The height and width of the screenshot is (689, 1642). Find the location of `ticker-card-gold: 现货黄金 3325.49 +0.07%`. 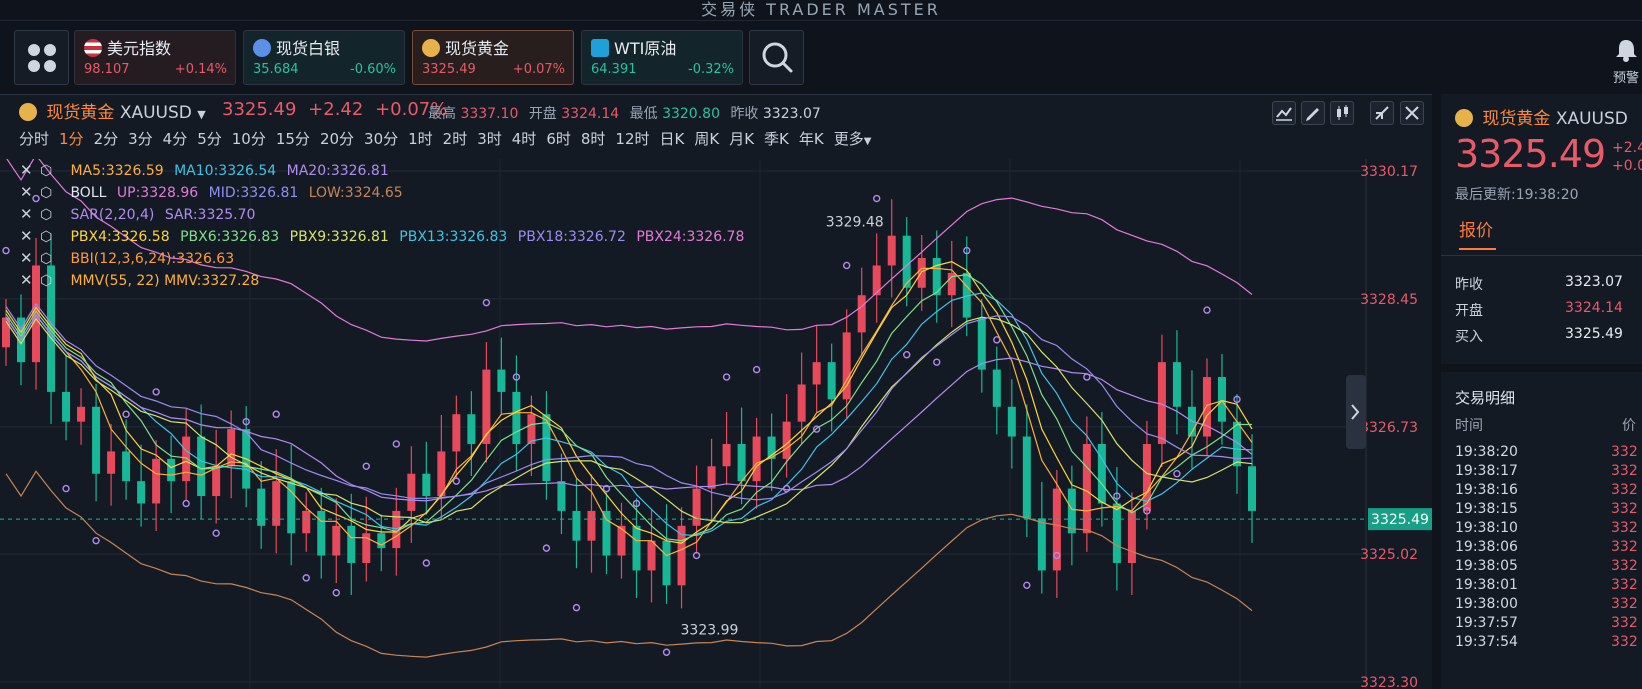

ticker-card-gold: 现货黄金 3325.49 +0.07% is located at coordinates (493, 57).